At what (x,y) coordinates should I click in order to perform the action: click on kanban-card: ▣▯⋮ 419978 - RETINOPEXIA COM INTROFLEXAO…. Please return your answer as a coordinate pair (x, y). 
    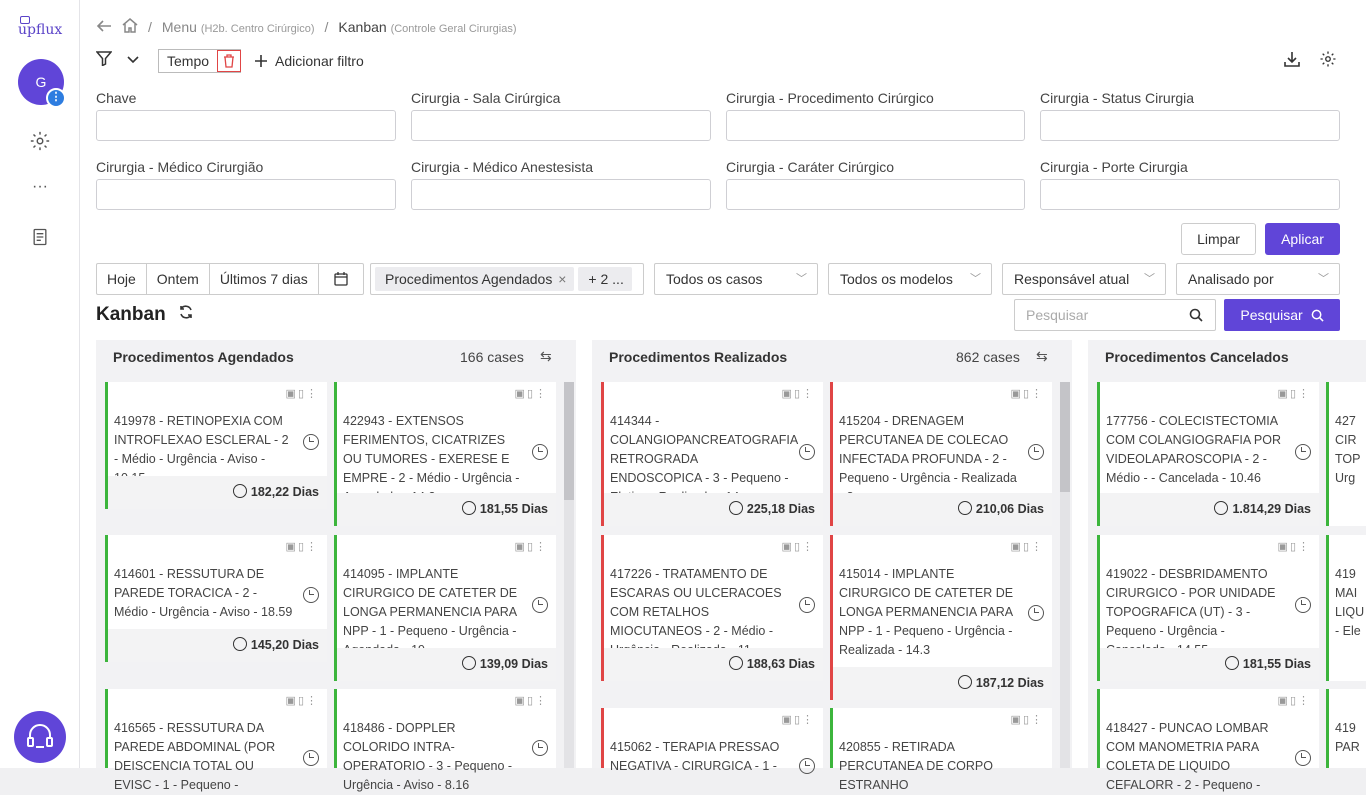
    Looking at the image, I should click on (216, 445).